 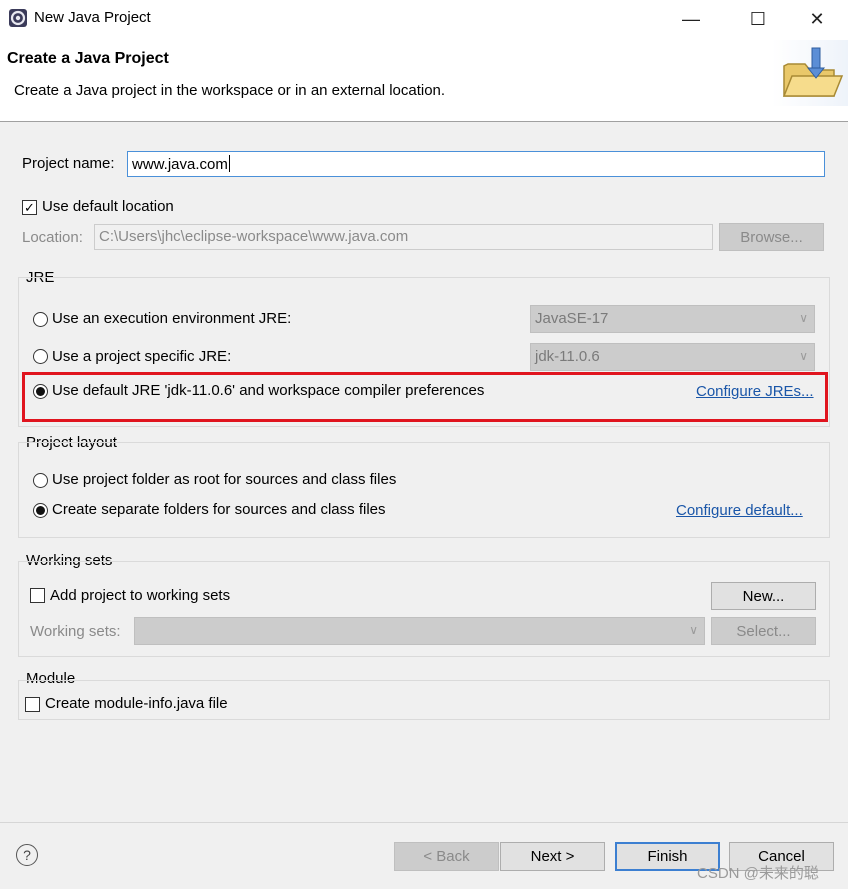 What do you see at coordinates (140, 595) in the screenshot?
I see `add-to-working-sets-label: Add project to working sets` at bounding box center [140, 595].